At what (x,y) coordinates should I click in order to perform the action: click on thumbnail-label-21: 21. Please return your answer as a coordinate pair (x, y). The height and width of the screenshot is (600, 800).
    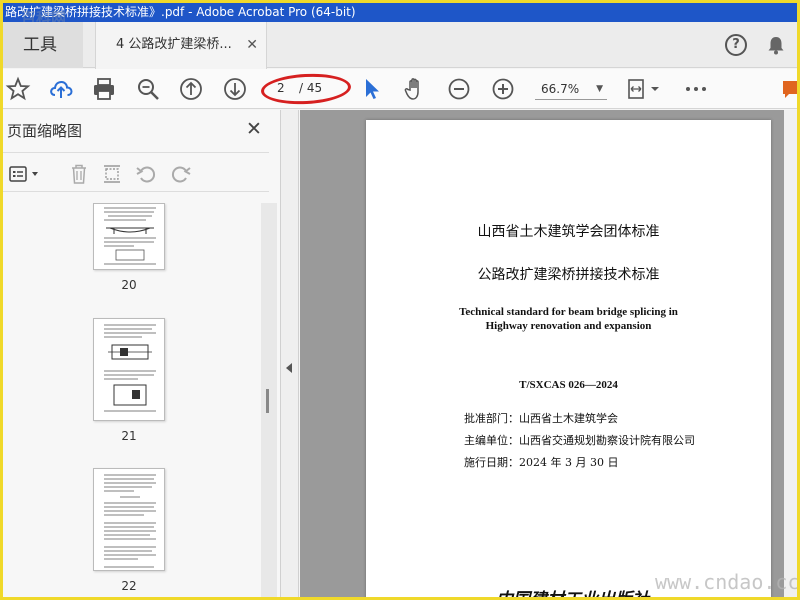
    Looking at the image, I should click on (129, 436).